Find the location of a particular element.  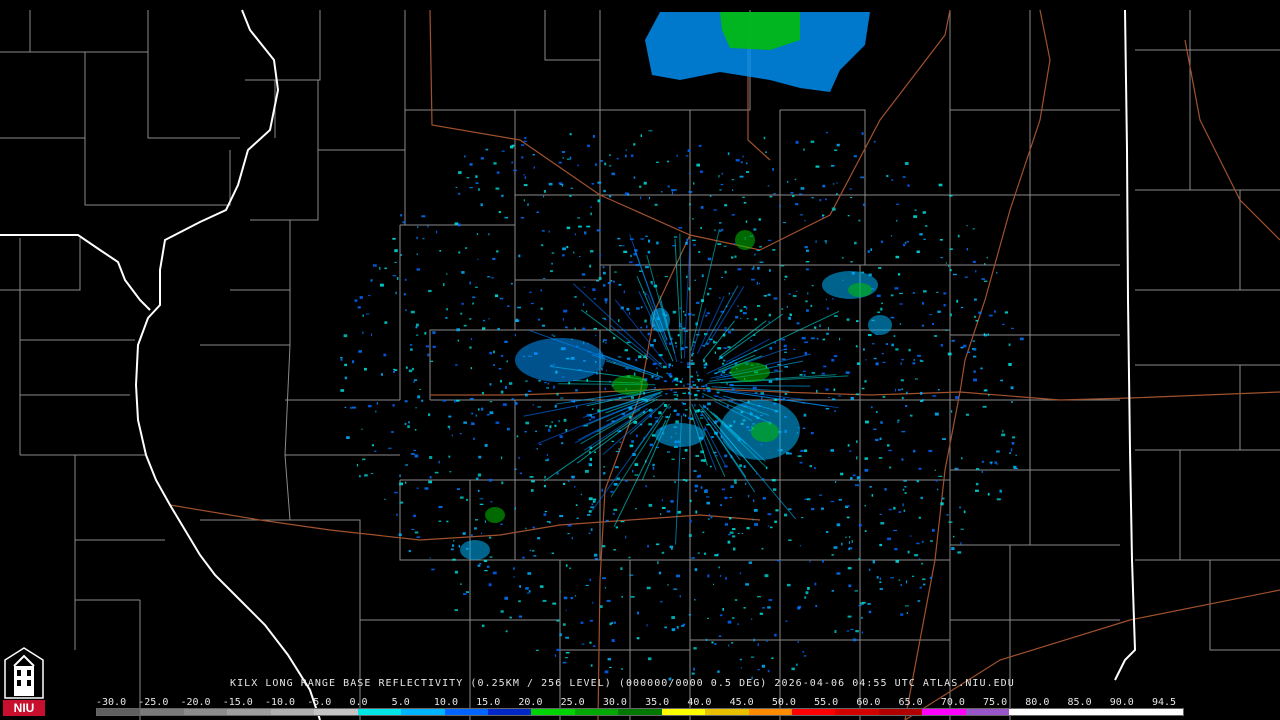

scale-label: 0.0 is located at coordinates (358, 702).